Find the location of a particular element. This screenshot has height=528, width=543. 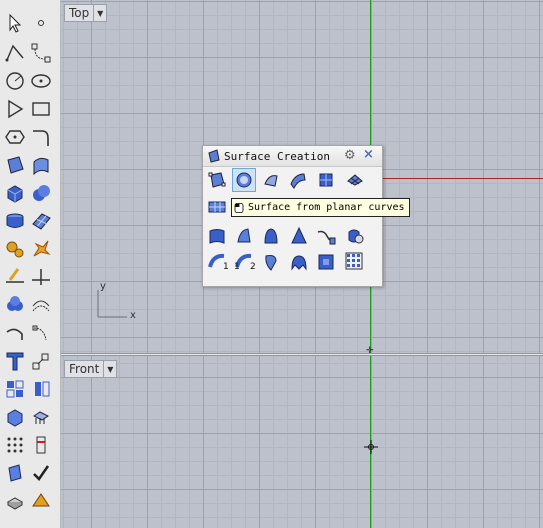

render-icon is located at coordinates (15, 501).